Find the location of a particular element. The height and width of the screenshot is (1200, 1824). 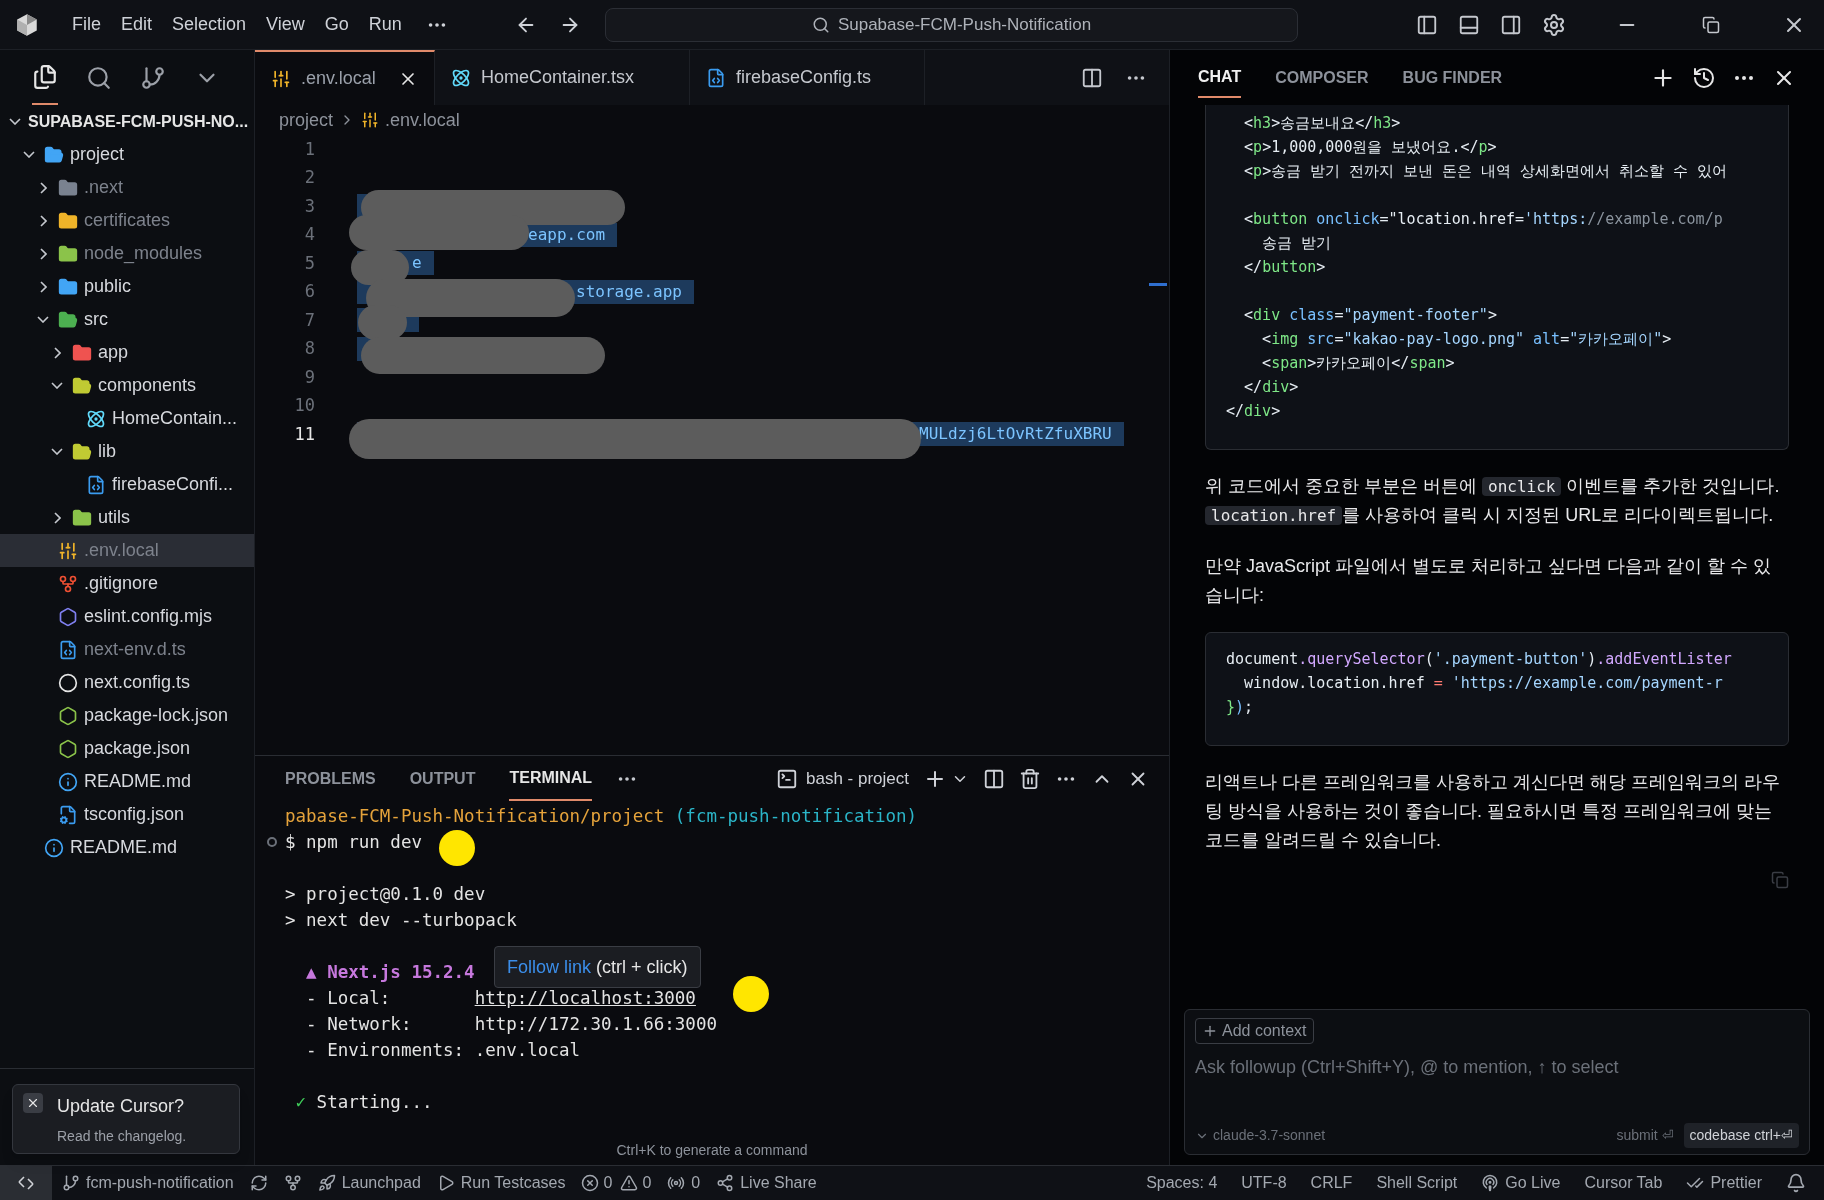

breadcrumb-item: .env.local is located at coordinates (422, 120).